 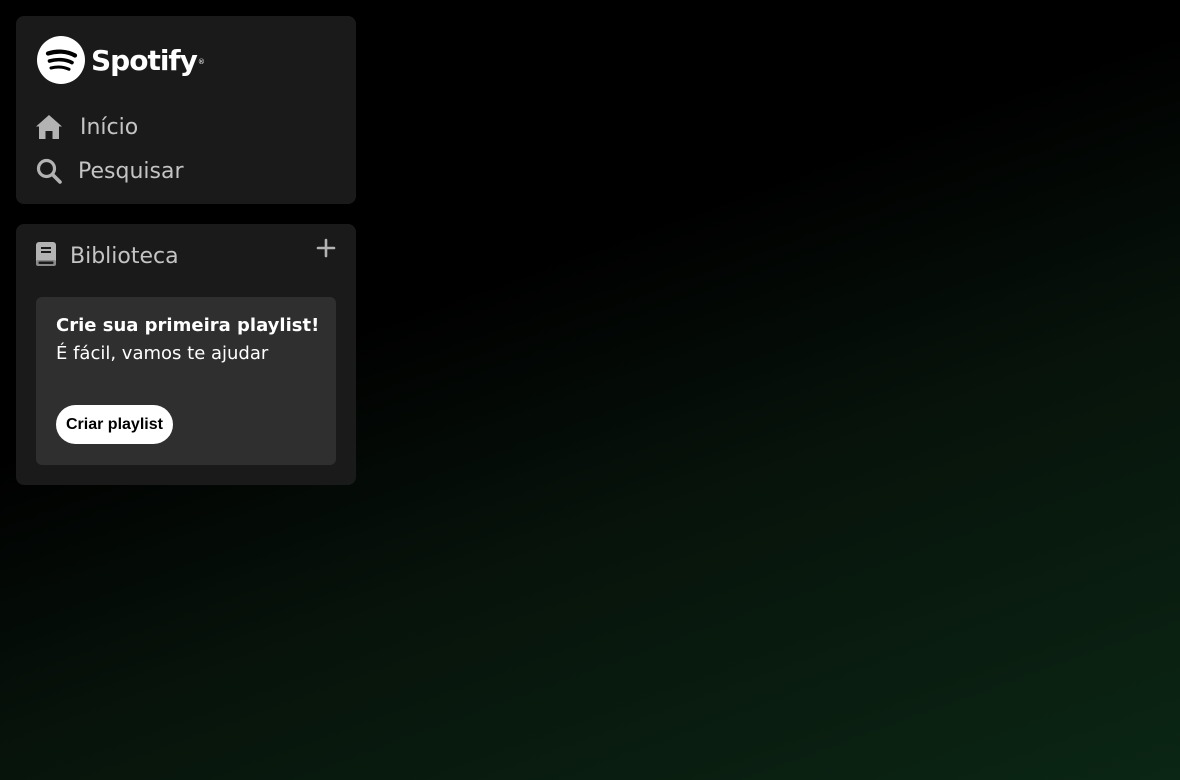 What do you see at coordinates (186, 110) in the screenshot?
I see `nav-panel: Spotify® Início Pesquisar` at bounding box center [186, 110].